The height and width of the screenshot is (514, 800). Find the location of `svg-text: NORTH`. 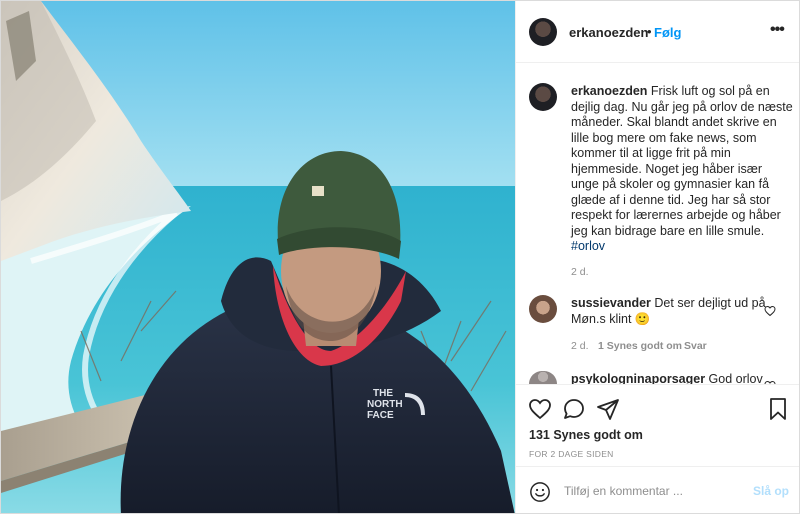

svg-text: NORTH is located at coordinates (385, 404).